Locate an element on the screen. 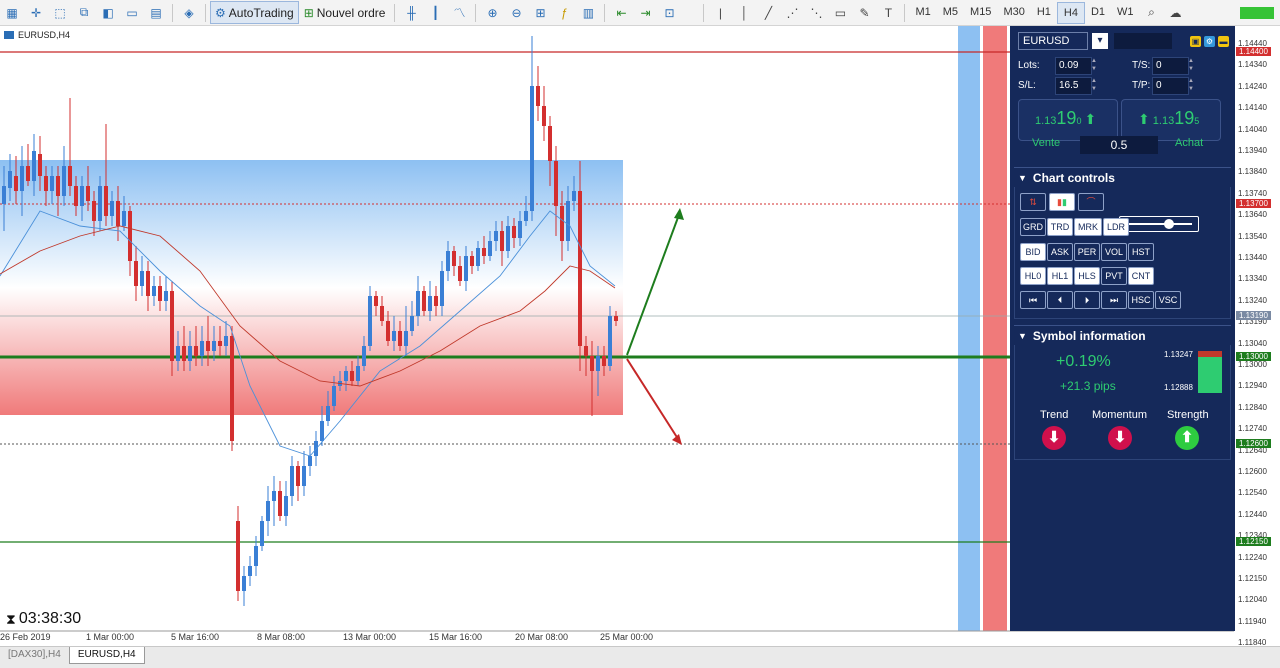 The height and width of the screenshot is (668, 1280). symbol-info-header: ▼ Symbol information is located at coordinates (1122, 335).